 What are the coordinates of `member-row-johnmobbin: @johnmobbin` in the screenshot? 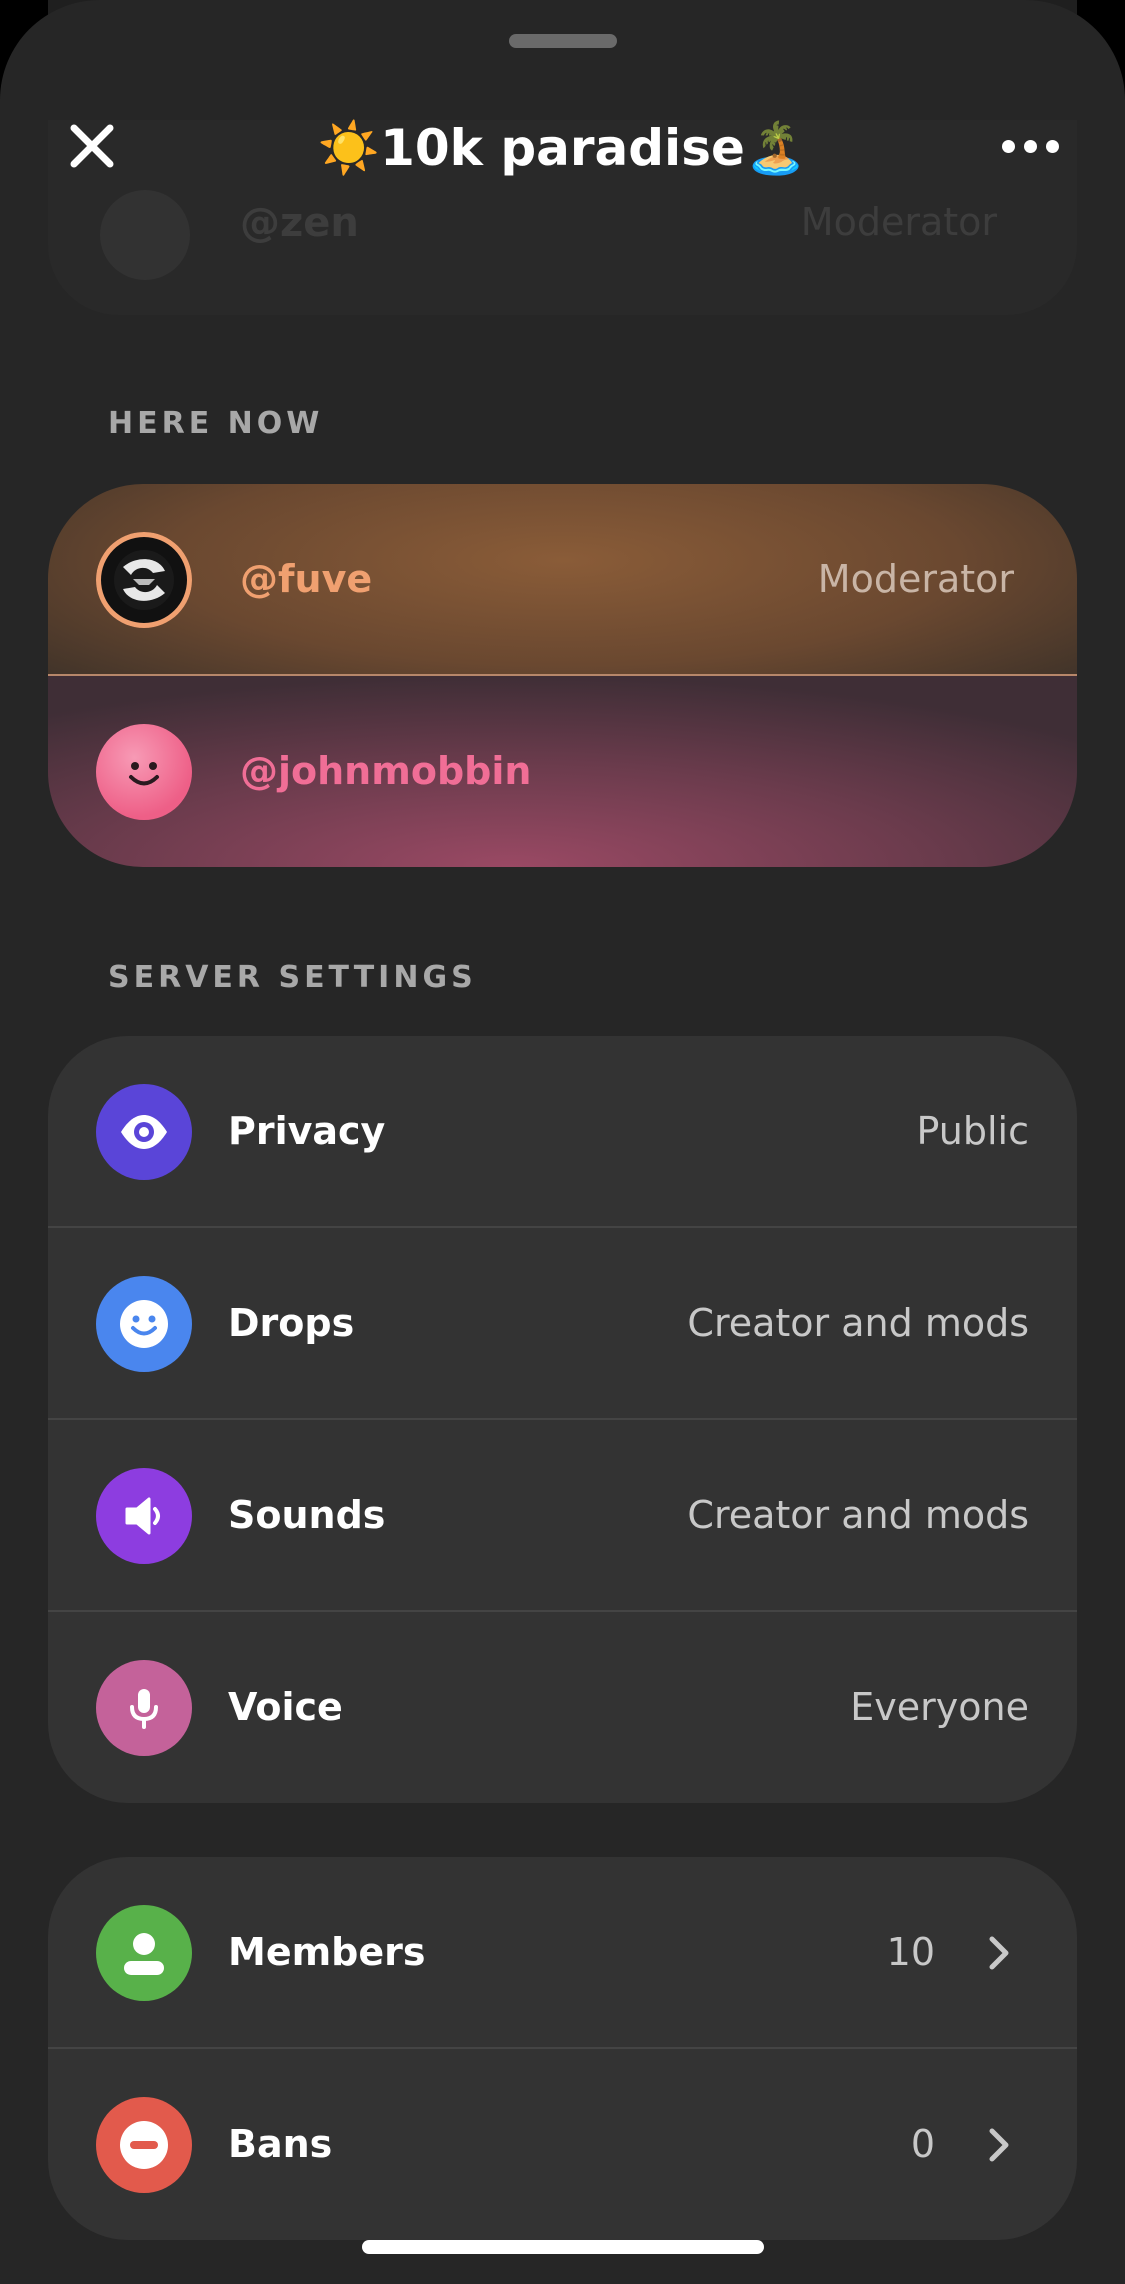 It's located at (562, 771).